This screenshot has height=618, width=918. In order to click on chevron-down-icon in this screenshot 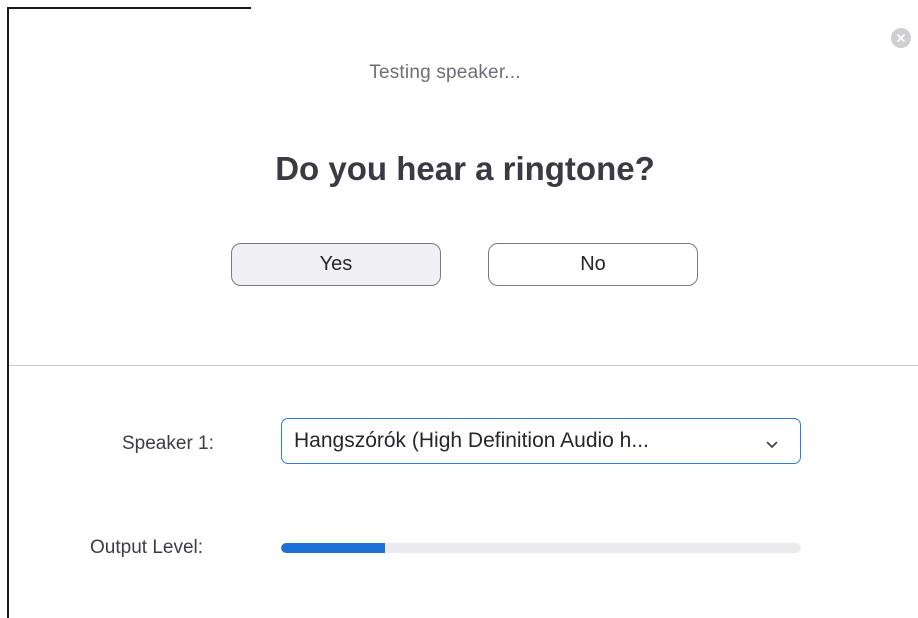, I will do `click(772, 445)`.